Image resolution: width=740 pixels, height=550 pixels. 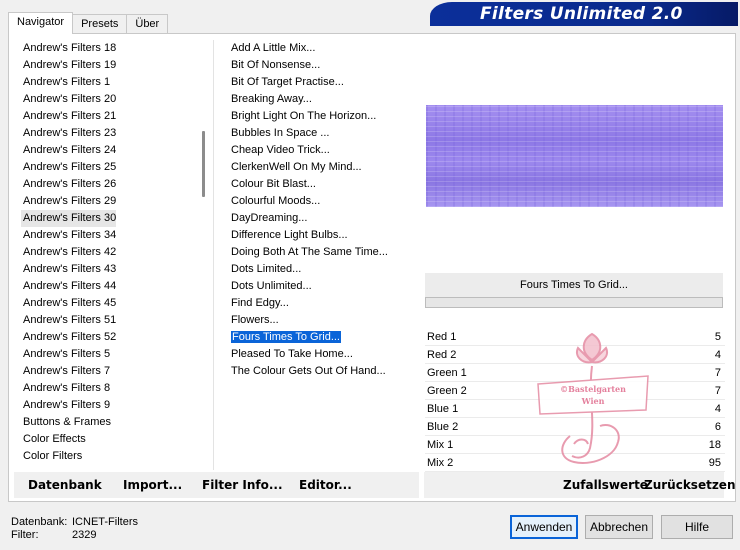 What do you see at coordinates (68, 201) in the screenshot?
I see `category-item: Andrew's Filters 29` at bounding box center [68, 201].